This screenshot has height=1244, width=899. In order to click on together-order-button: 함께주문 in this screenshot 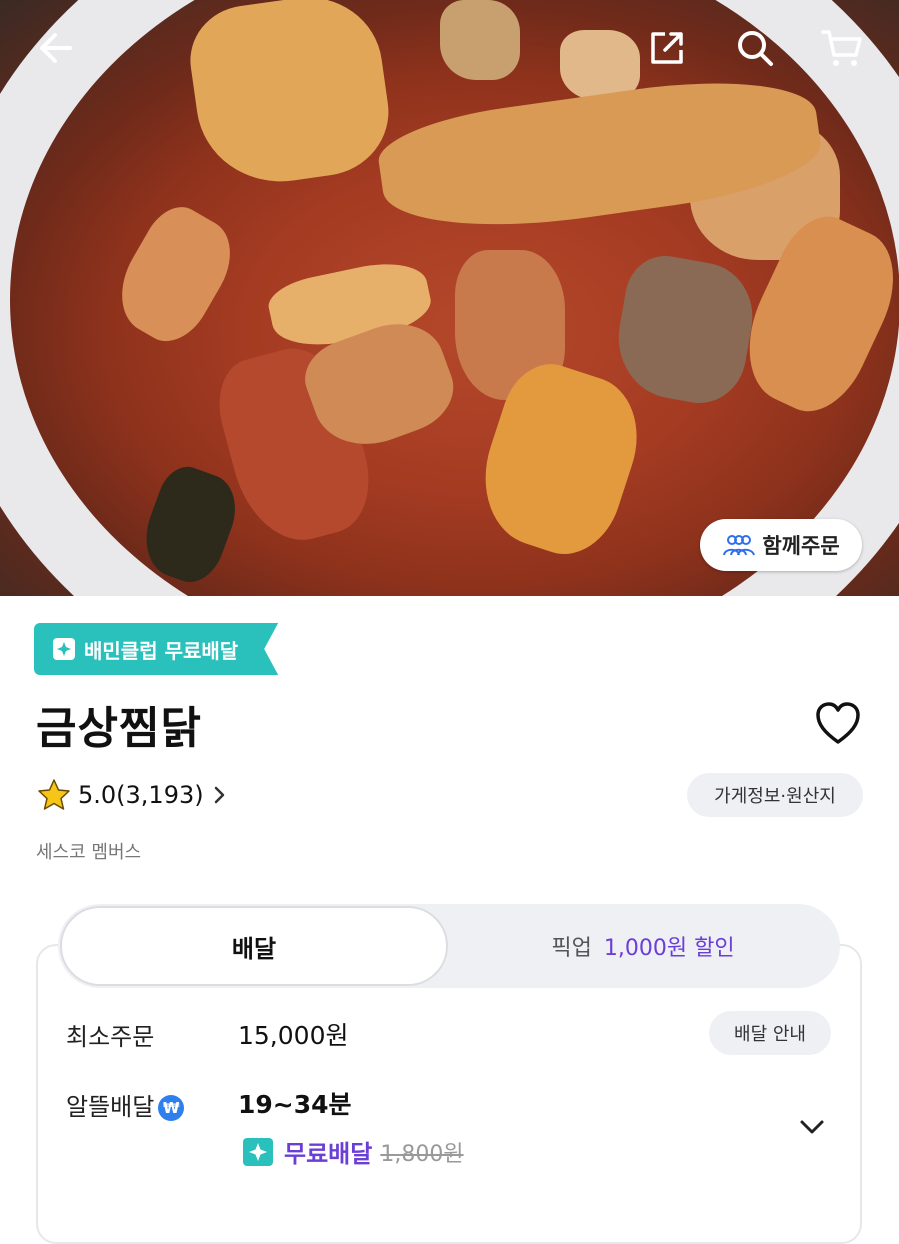, I will do `click(781, 545)`.